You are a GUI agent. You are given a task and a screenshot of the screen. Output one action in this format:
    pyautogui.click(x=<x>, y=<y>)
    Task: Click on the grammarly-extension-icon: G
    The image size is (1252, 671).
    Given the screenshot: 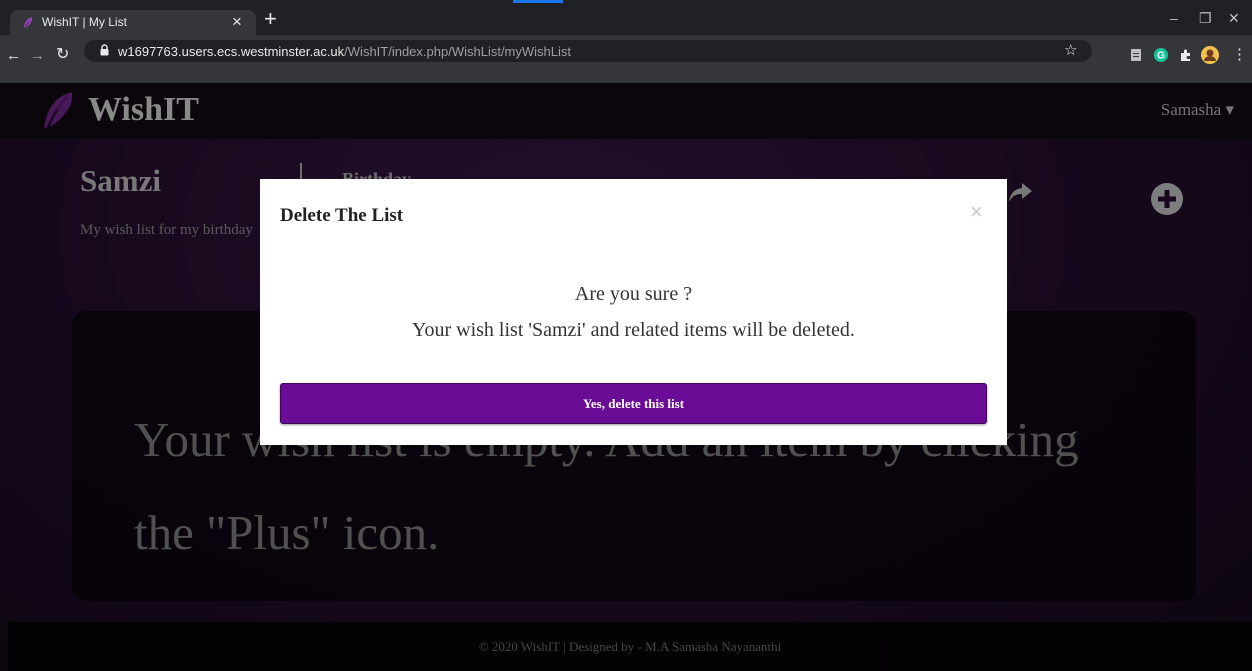 What is the action you would take?
    pyautogui.click(x=1161, y=55)
    